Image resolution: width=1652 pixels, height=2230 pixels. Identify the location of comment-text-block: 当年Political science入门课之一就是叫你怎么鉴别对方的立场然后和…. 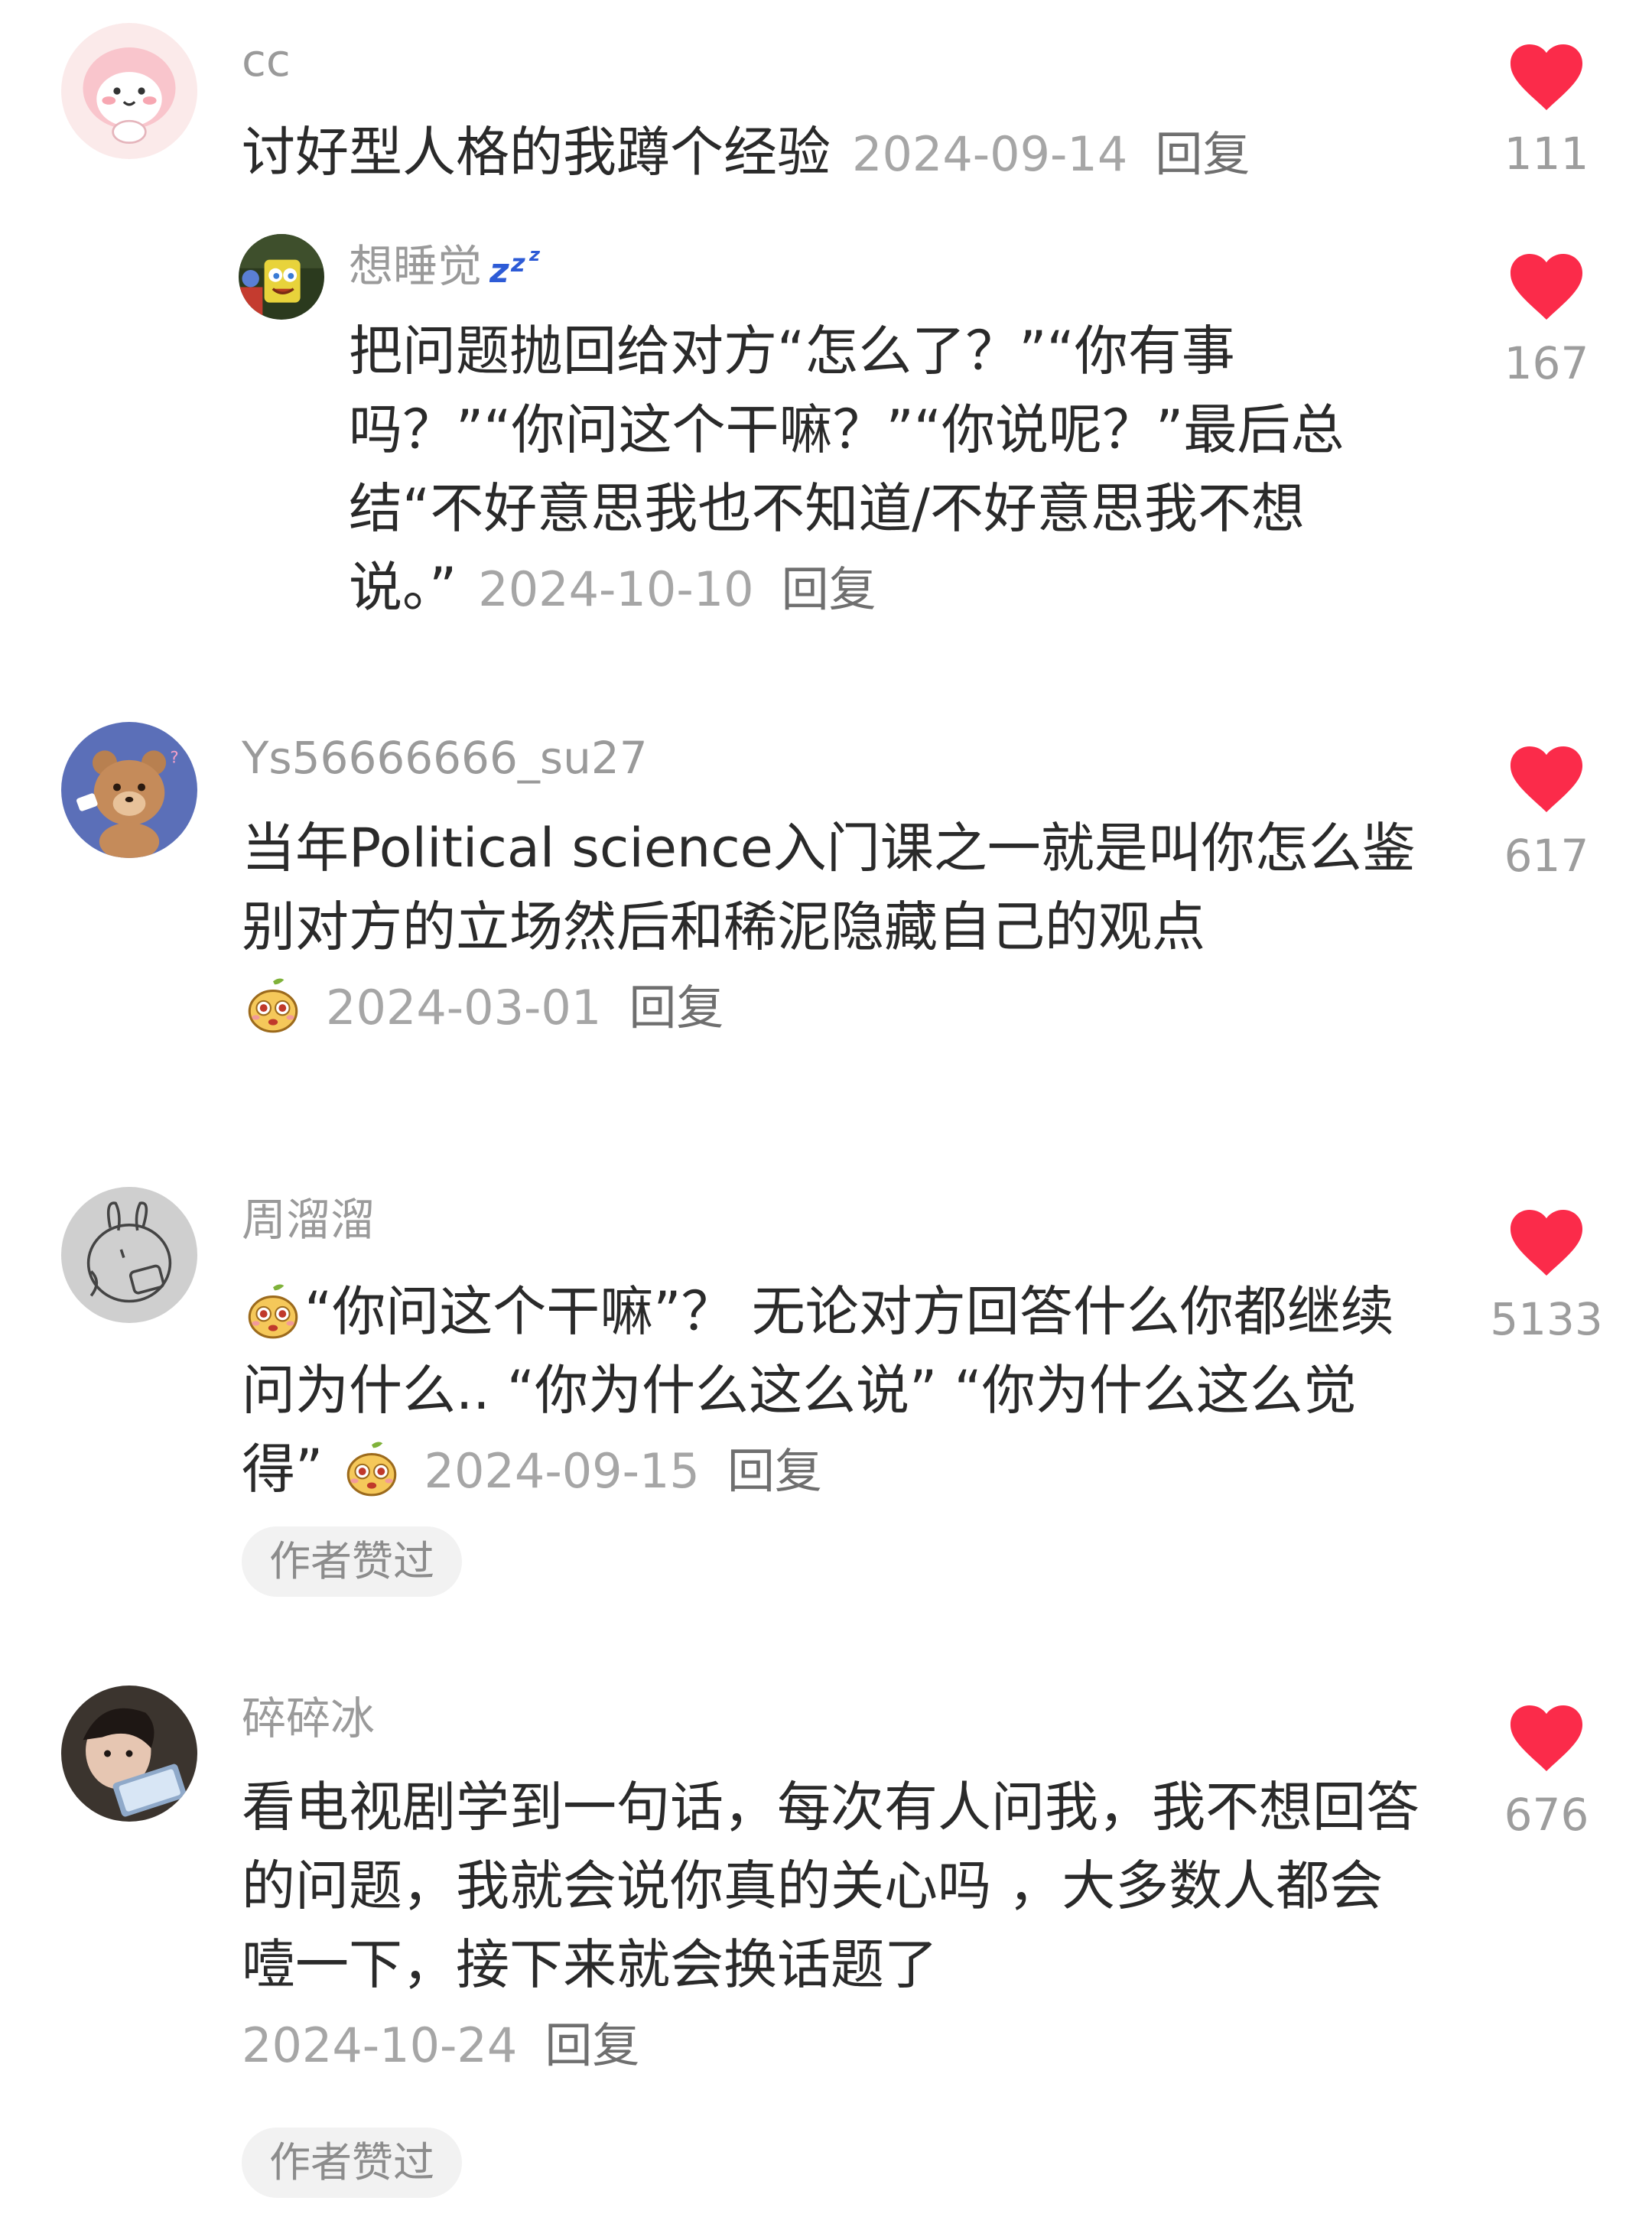
(839, 928).